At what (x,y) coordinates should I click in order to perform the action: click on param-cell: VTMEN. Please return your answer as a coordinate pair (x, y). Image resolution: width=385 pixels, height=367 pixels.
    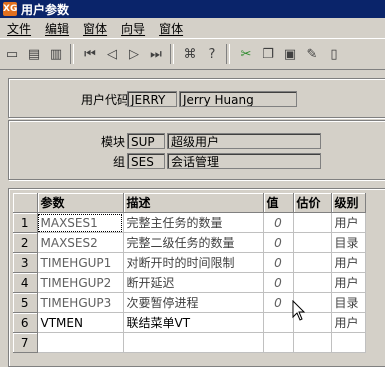
    Looking at the image, I should click on (80, 322).